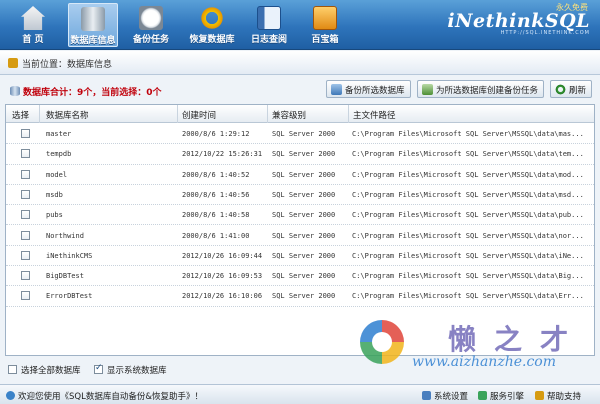 This screenshot has height=404, width=600. What do you see at coordinates (571, 89) in the screenshot?
I see `refresh-button: 刷新` at bounding box center [571, 89].